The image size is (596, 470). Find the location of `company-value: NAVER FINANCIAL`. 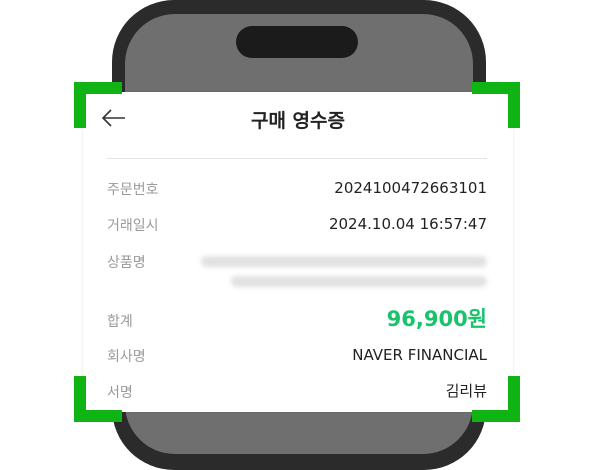

company-value: NAVER FINANCIAL is located at coordinates (419, 355).